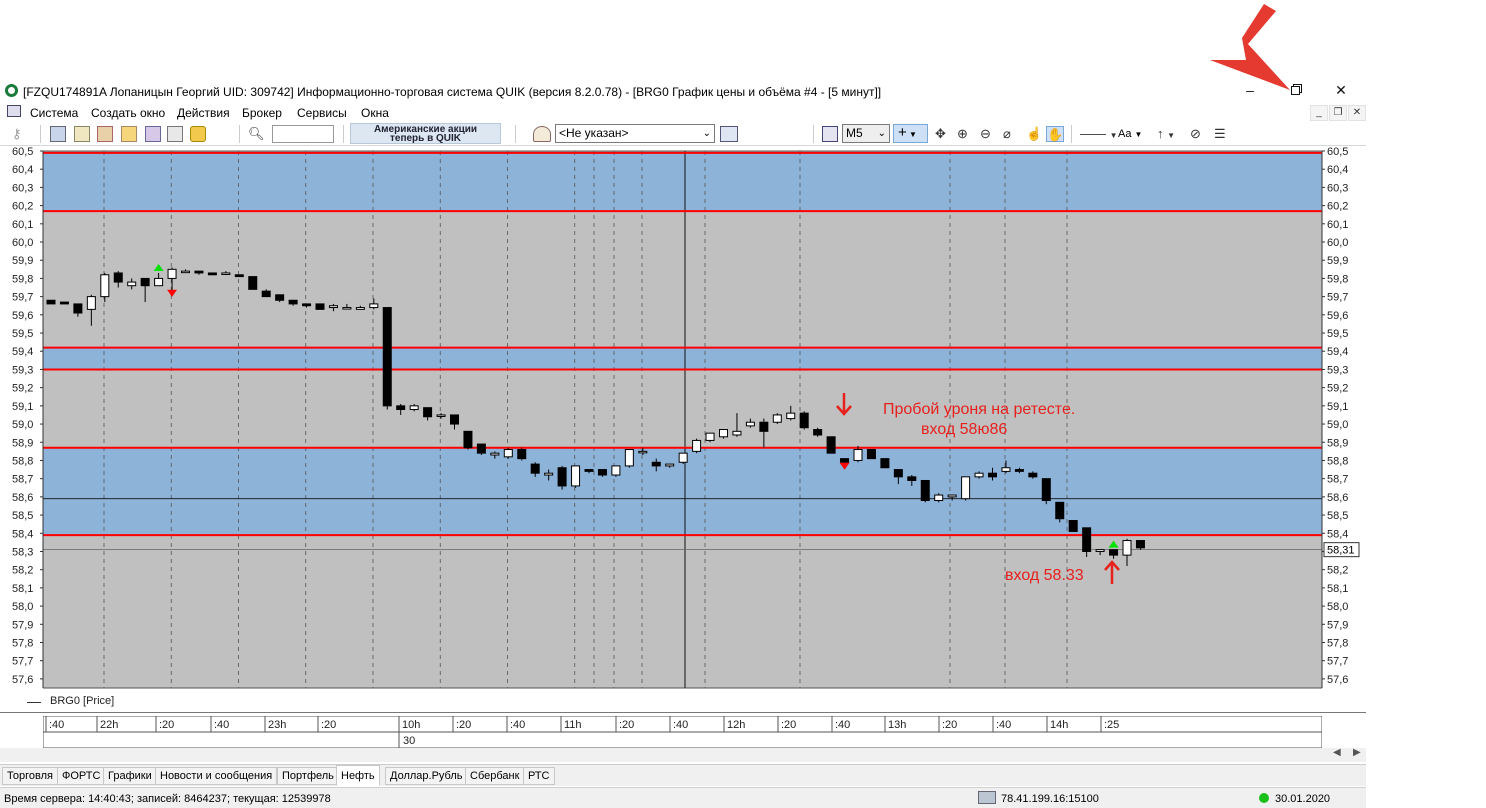 The height and width of the screenshot is (808, 1486). I want to click on scroll-right-icon: ▶, so click(1357, 752).